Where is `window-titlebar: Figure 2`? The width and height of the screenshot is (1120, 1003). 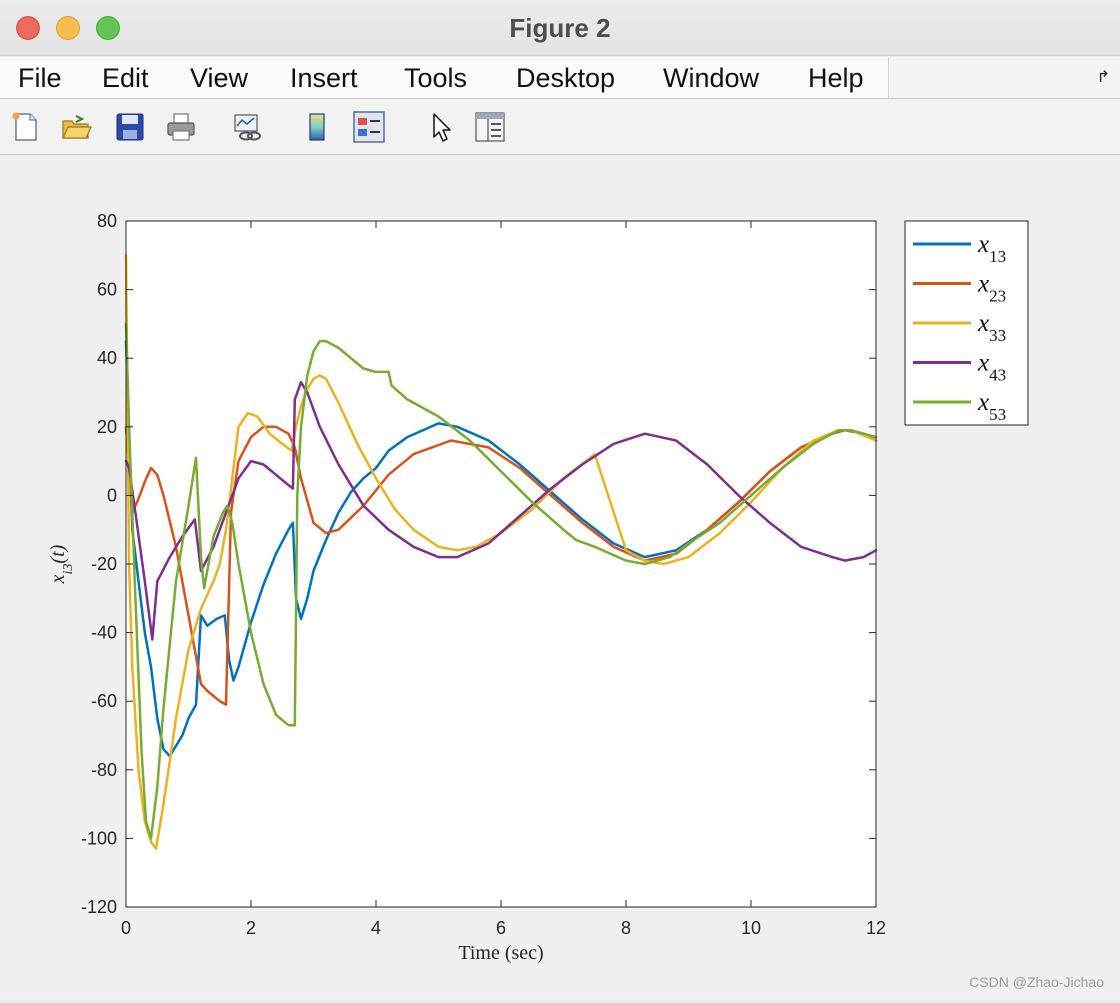 window-titlebar: Figure 2 is located at coordinates (560, 28).